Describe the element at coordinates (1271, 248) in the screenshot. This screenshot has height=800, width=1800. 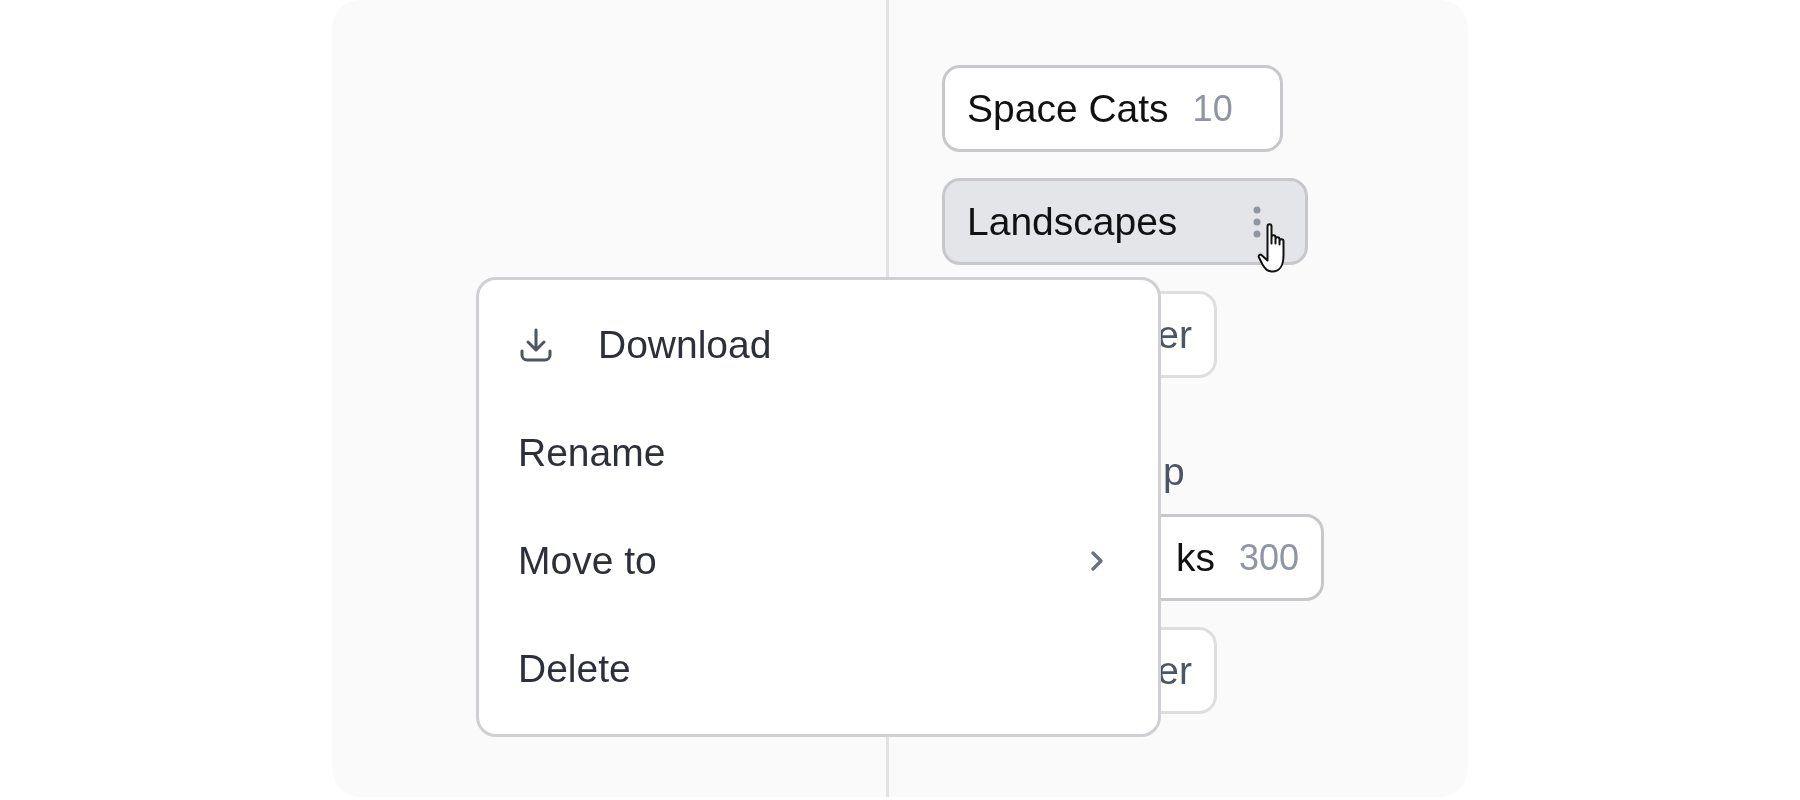
I see `hand-cursor-icon` at that location.